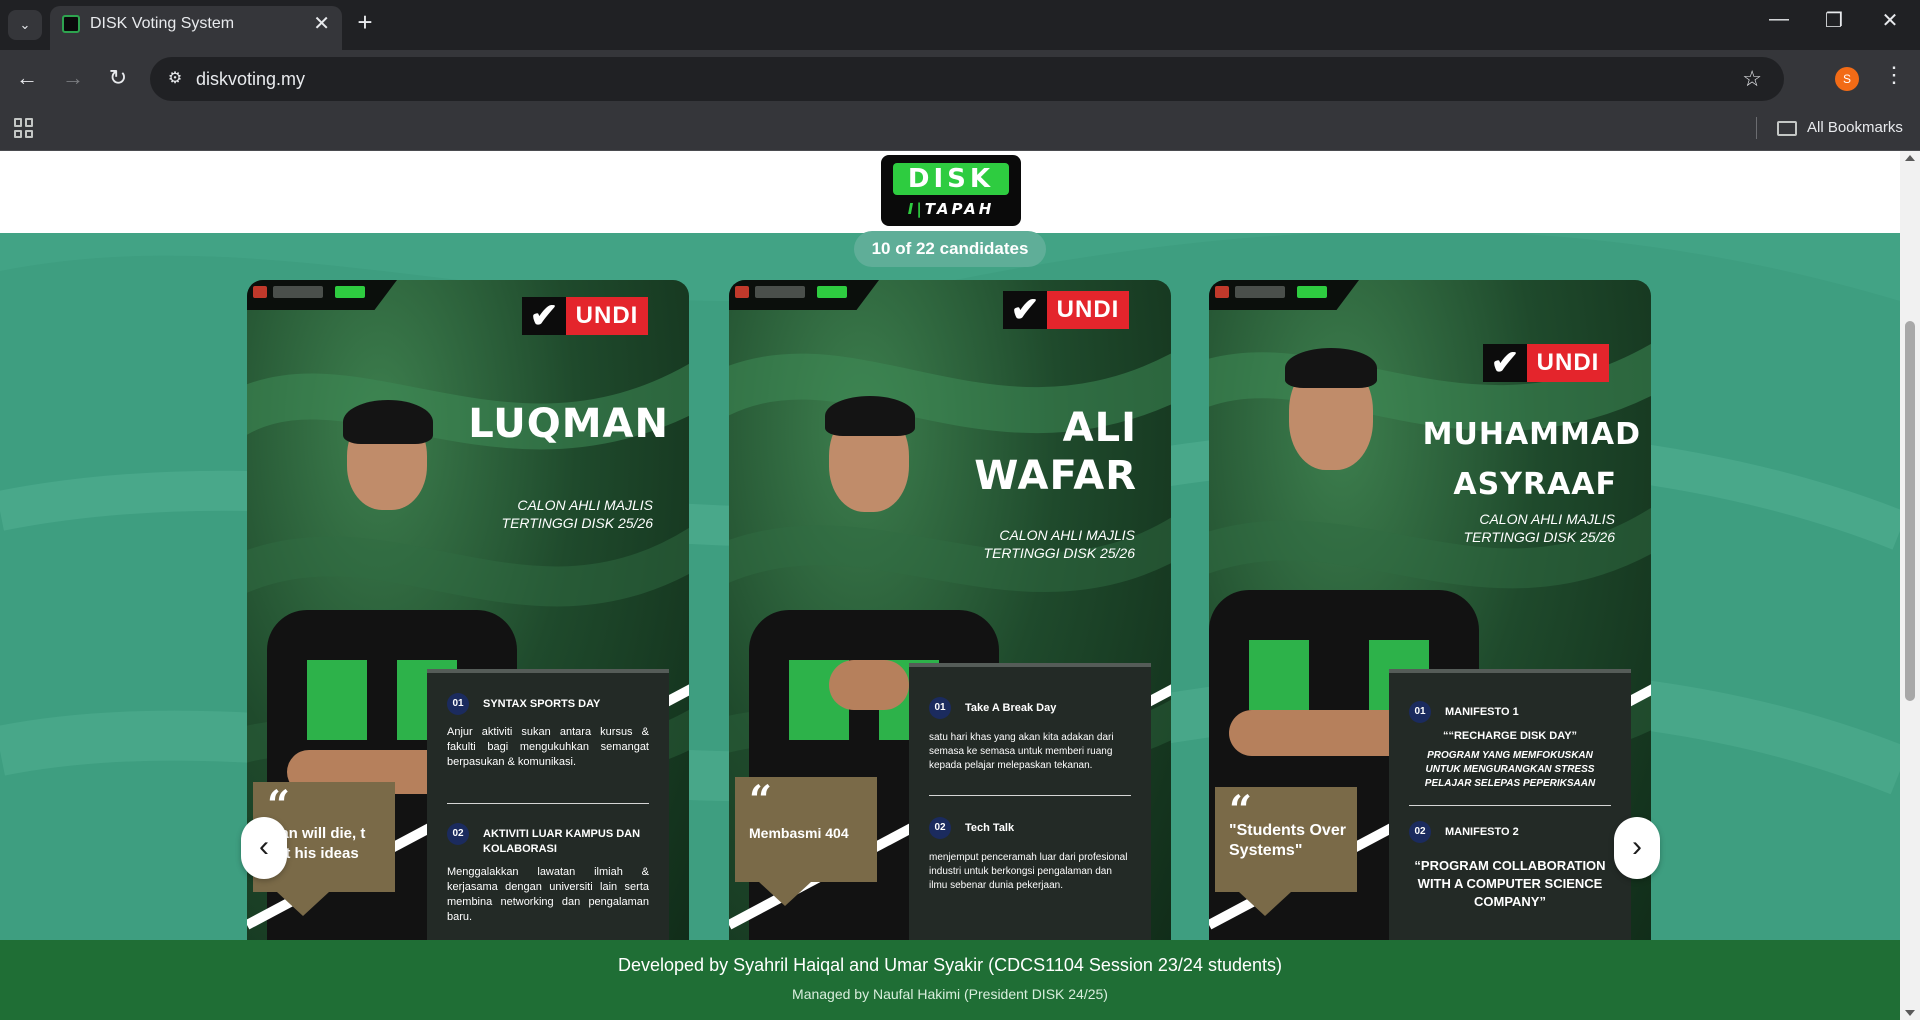 This screenshot has height=1020, width=1920. Describe the element at coordinates (1055, 452) in the screenshot. I see `candidate-name: ALI WAFAR` at that location.